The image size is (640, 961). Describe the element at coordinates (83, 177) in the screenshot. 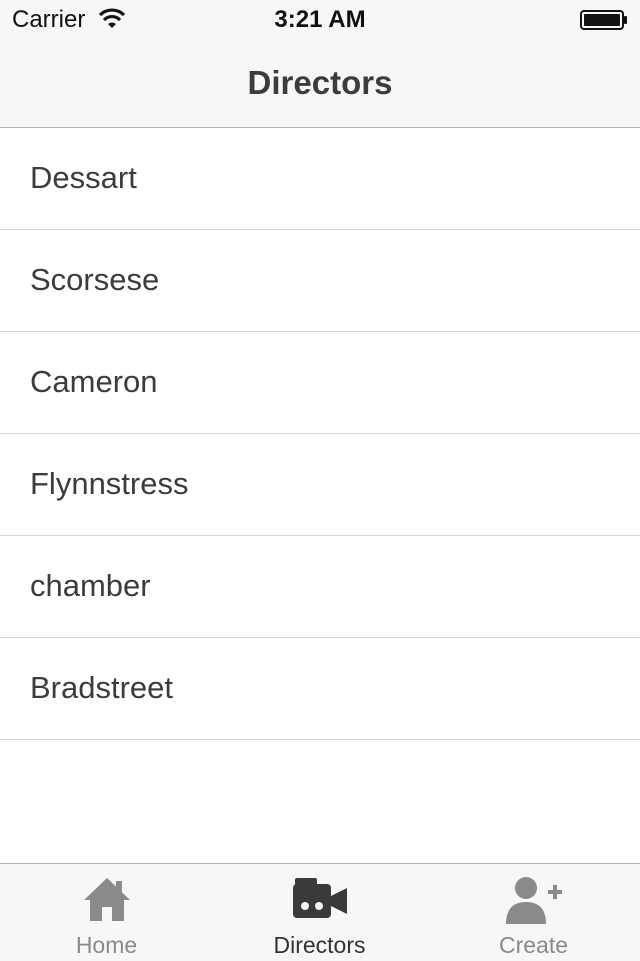

I see `director-name: Dessart` at that location.